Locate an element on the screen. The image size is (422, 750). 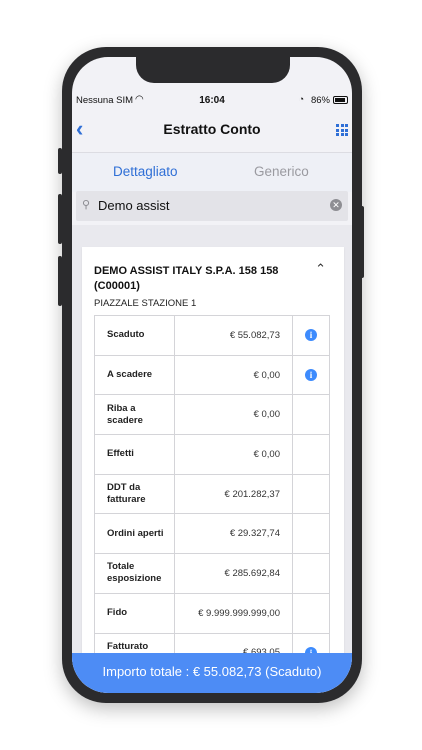
row-value: € 29.327,74 is located at coordinates (234, 534).